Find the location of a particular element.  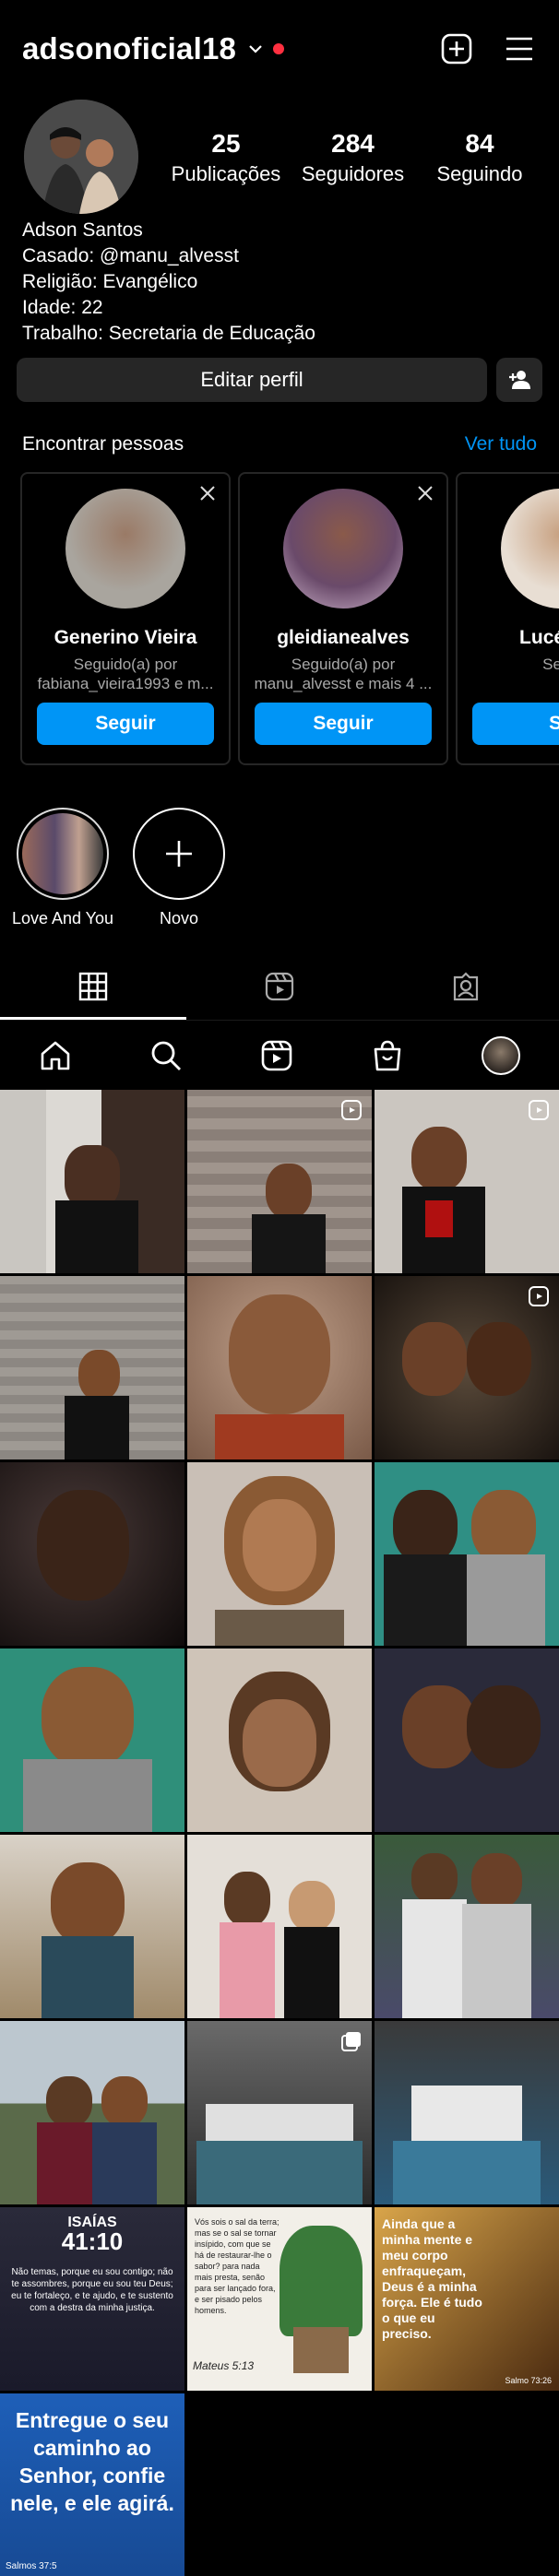

tagged-icon is located at coordinates (466, 986).